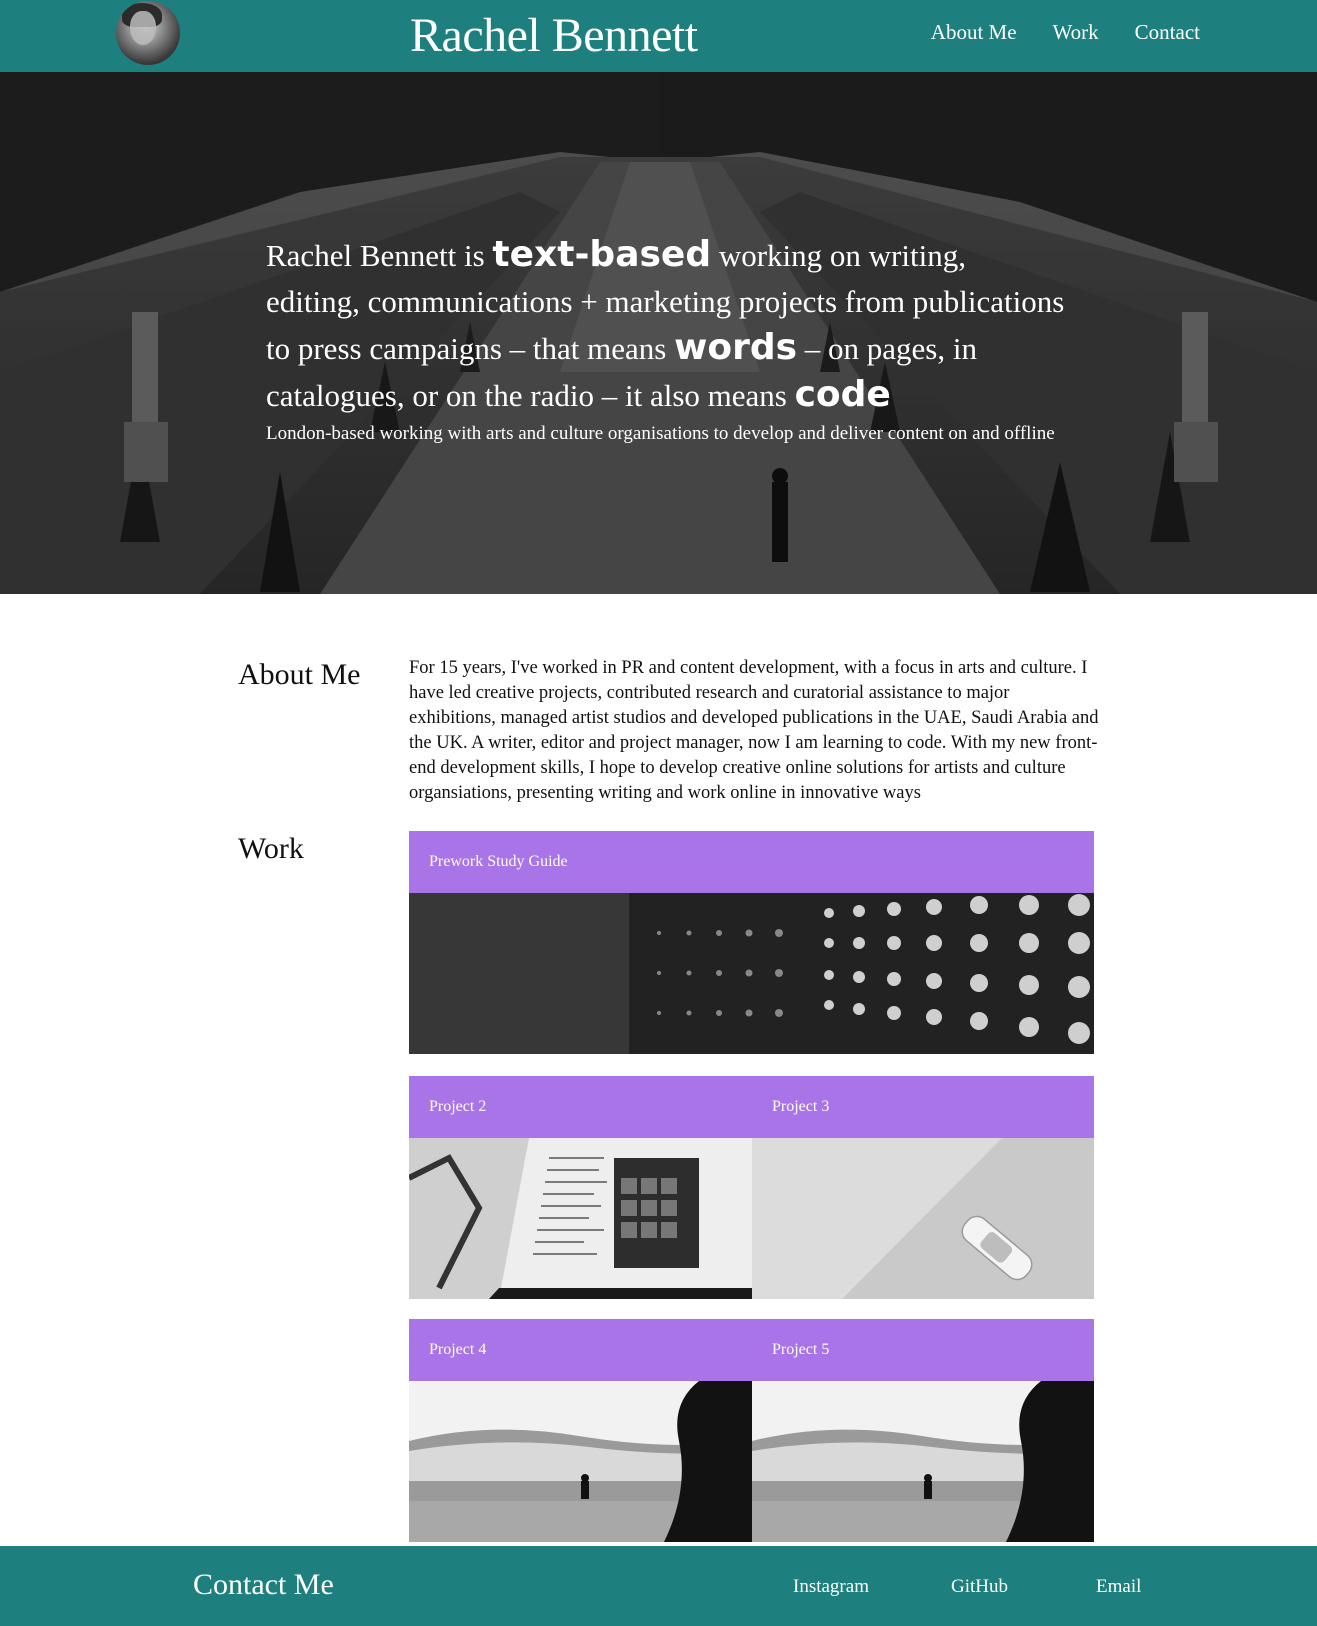  I want to click on about-heading: About Me, so click(299, 674).